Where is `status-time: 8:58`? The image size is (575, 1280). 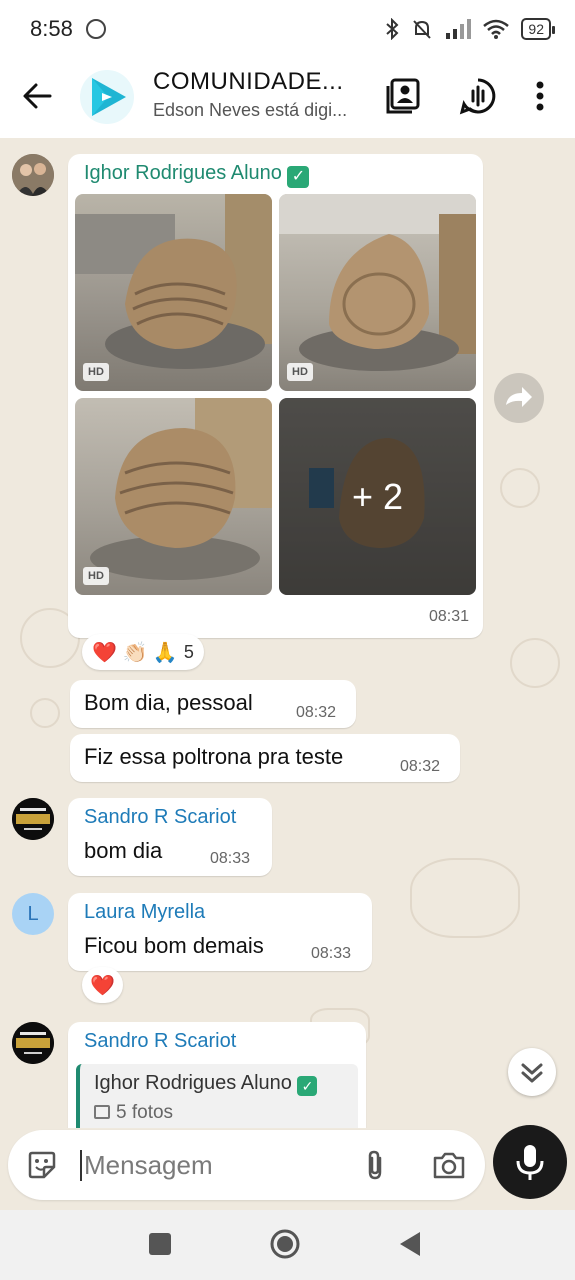 status-time: 8:58 is located at coordinates (51, 28).